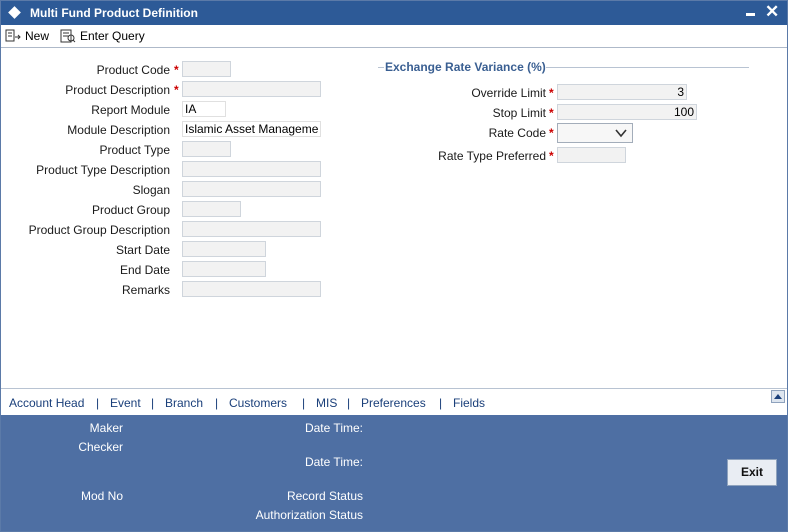 Image resolution: width=788 pixels, height=532 pixels. Describe the element at coordinates (106, 428) in the screenshot. I see `maker-label: Maker` at that location.